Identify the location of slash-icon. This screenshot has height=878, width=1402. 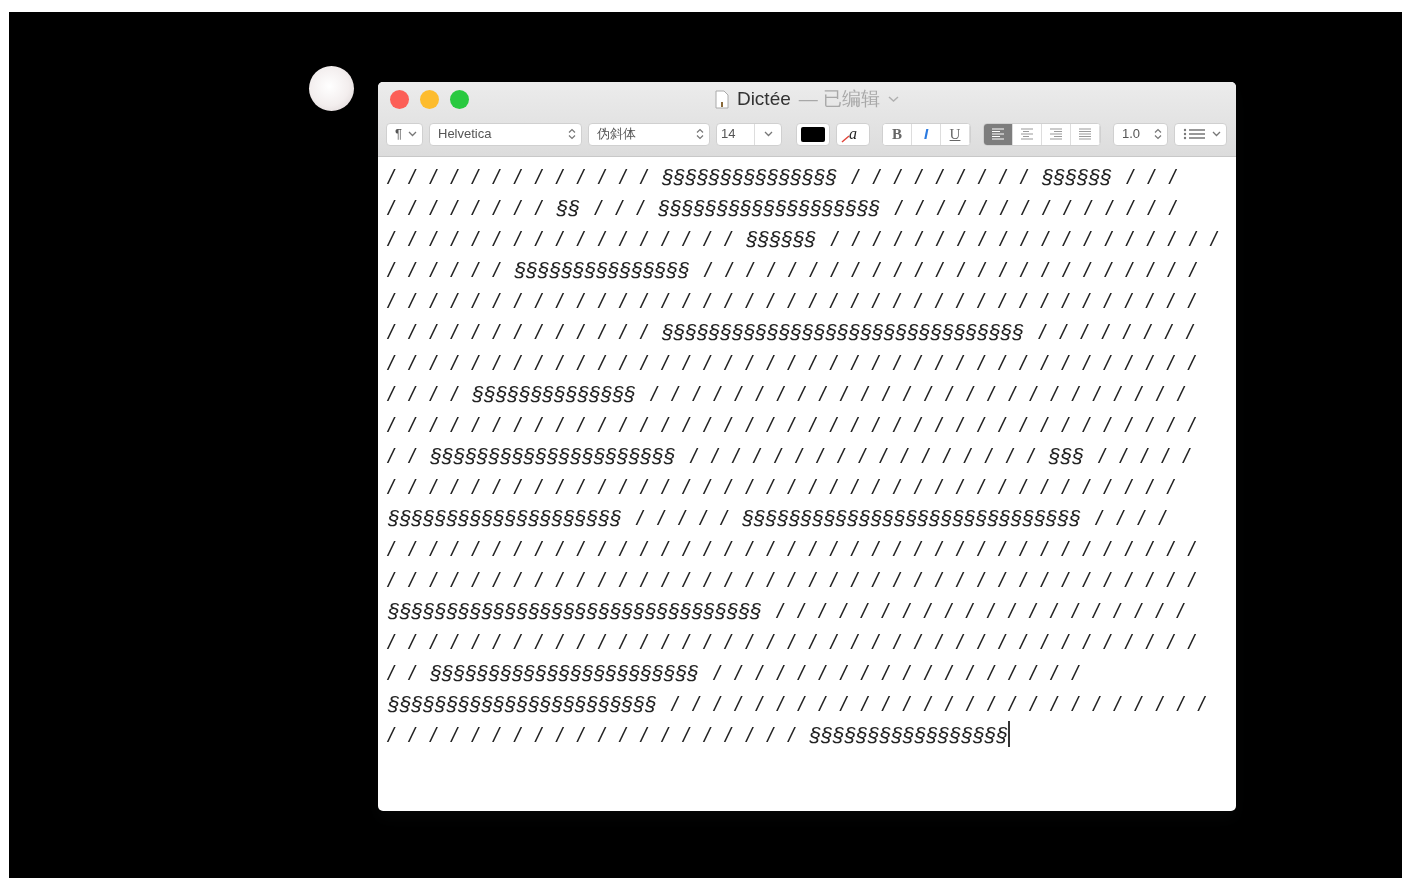
(845, 138).